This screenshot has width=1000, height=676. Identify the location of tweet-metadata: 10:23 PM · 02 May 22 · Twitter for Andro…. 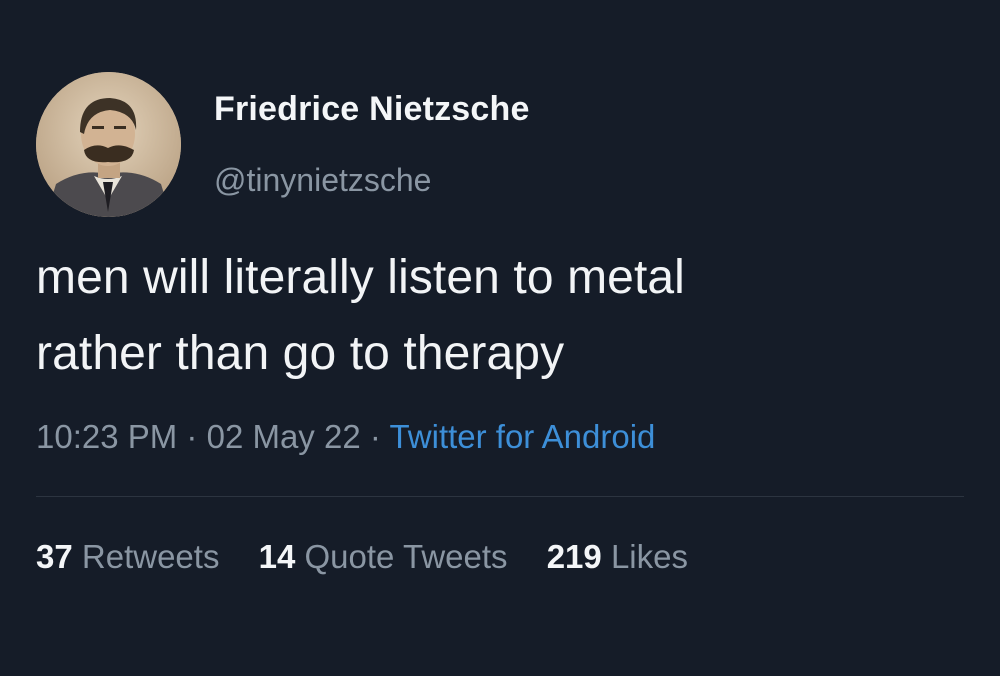
(345, 437).